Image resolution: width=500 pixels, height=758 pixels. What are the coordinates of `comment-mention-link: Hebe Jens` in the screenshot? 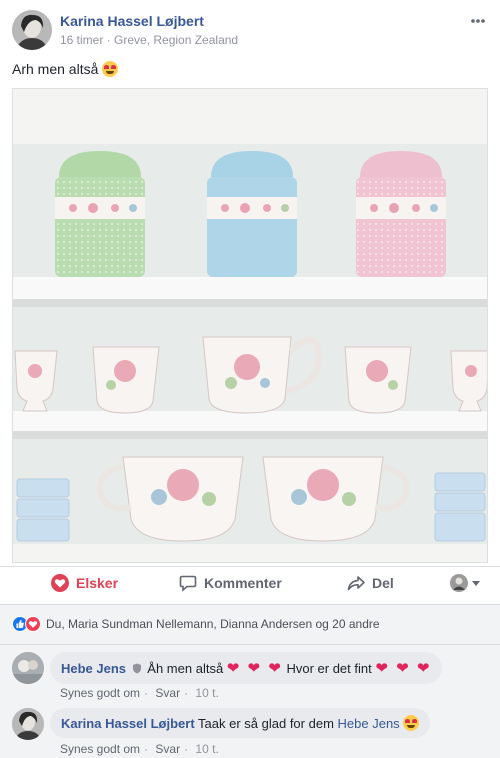 It's located at (369, 723).